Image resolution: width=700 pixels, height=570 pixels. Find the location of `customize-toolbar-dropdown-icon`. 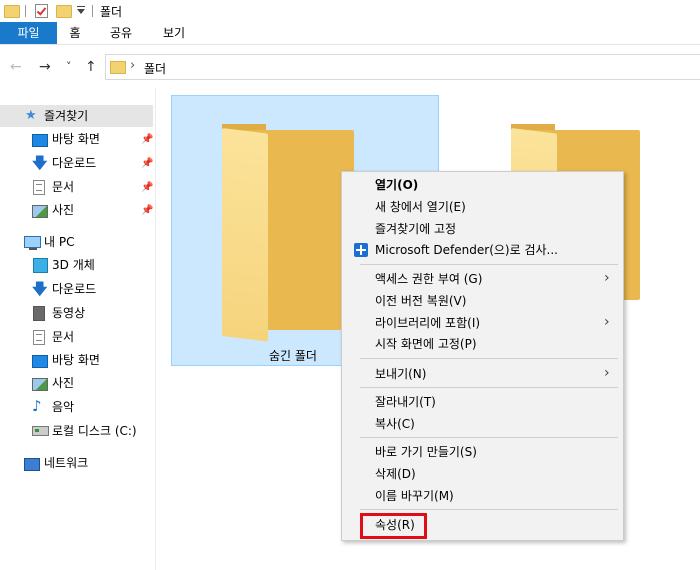

customize-toolbar-dropdown-icon is located at coordinates (81, 11).